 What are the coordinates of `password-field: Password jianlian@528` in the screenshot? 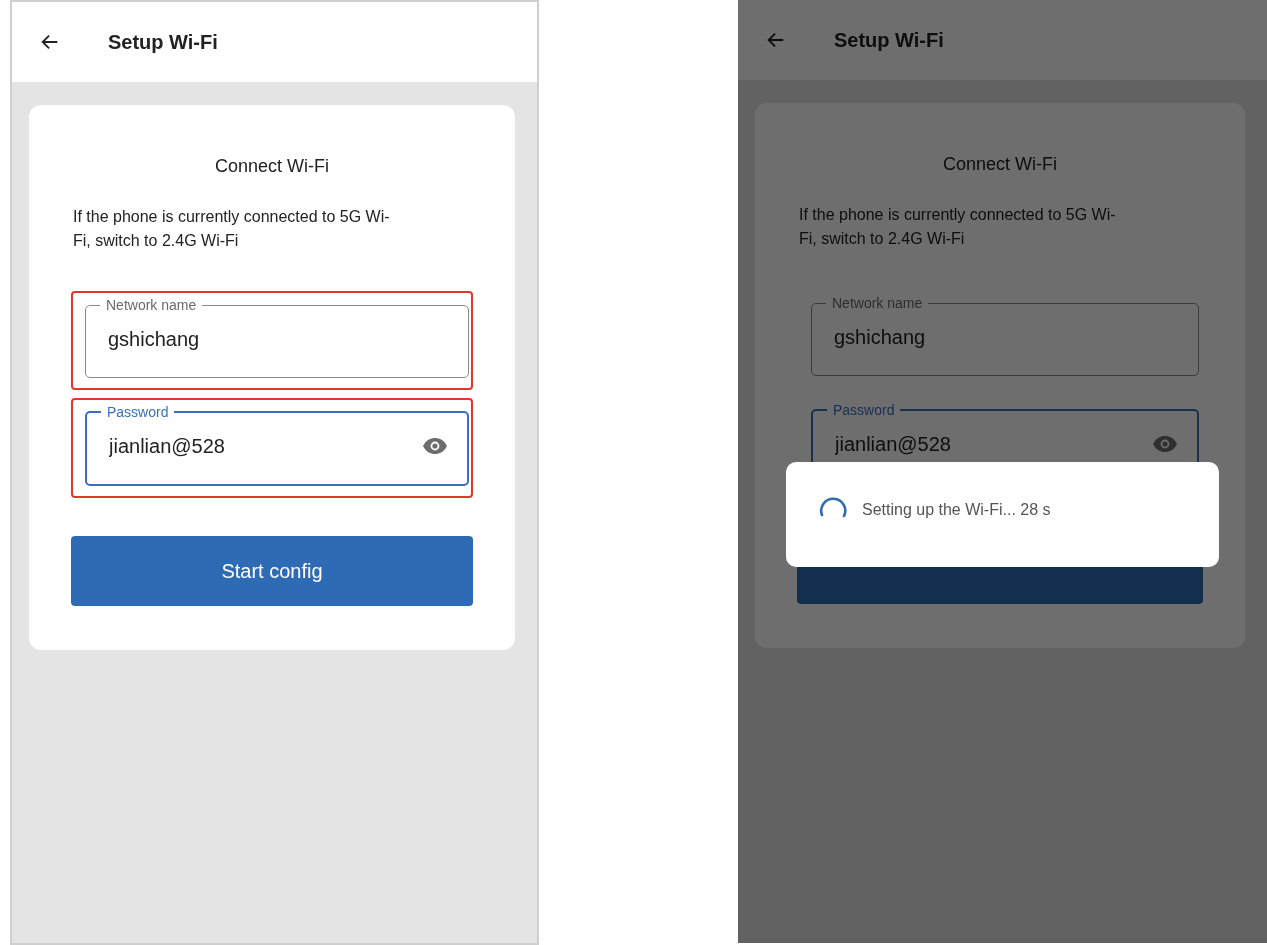 It's located at (277, 445).